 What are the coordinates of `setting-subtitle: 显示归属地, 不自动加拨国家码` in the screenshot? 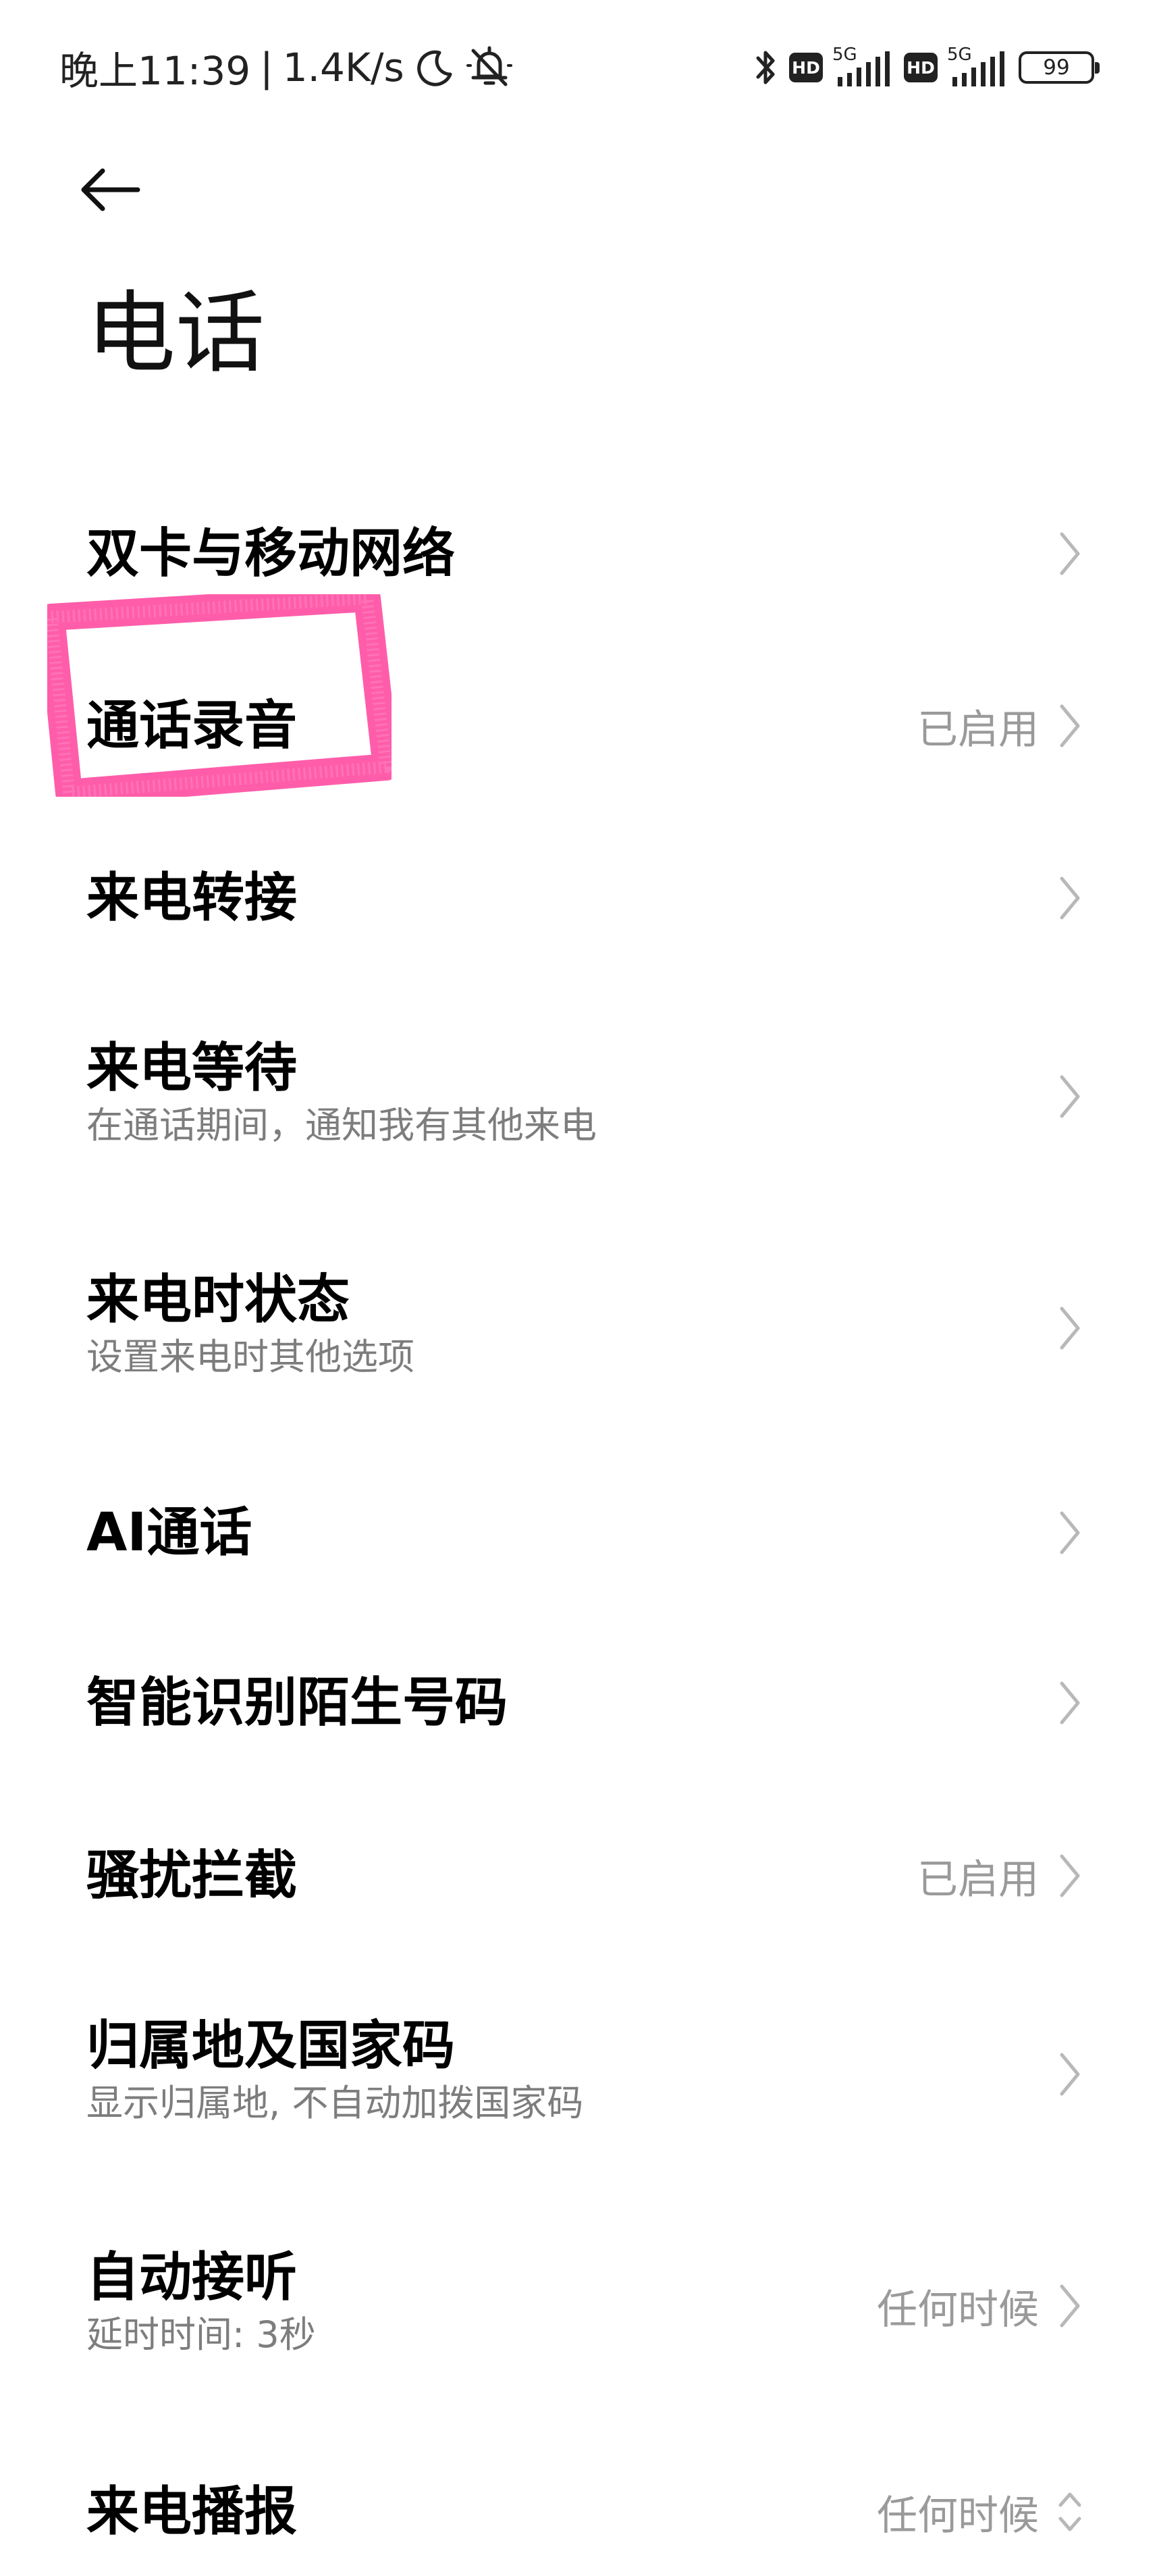 It's located at (335, 2103).